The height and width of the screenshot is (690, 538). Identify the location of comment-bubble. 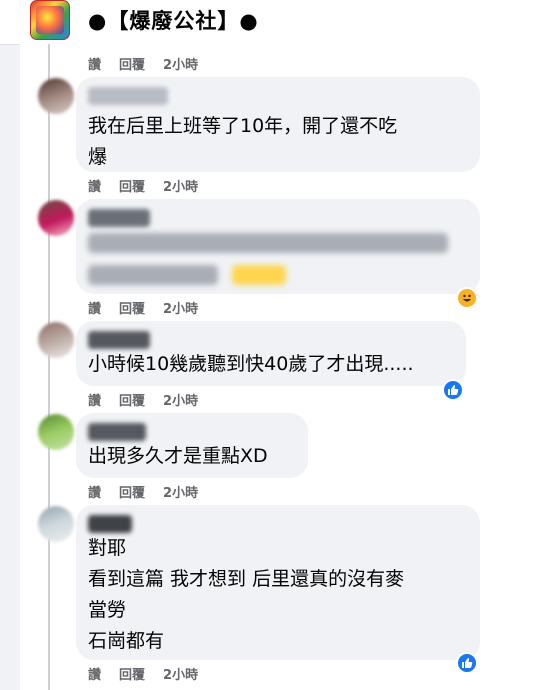
(278, 246).